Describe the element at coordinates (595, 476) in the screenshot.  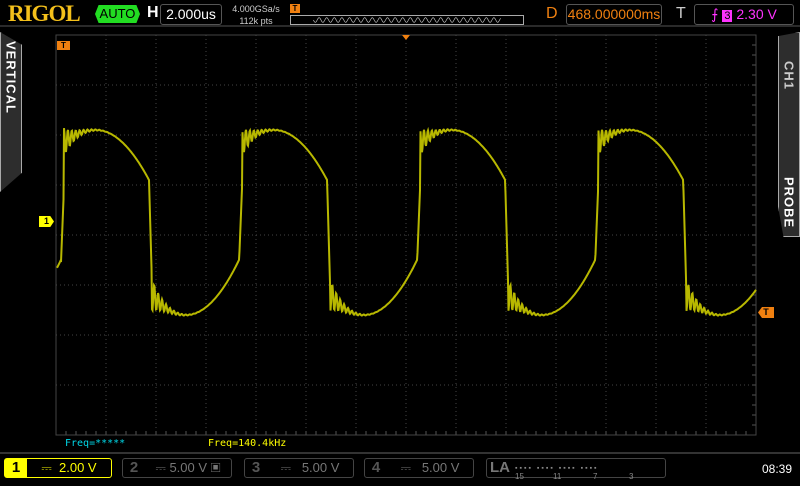
I see `la-group: 7` at that location.